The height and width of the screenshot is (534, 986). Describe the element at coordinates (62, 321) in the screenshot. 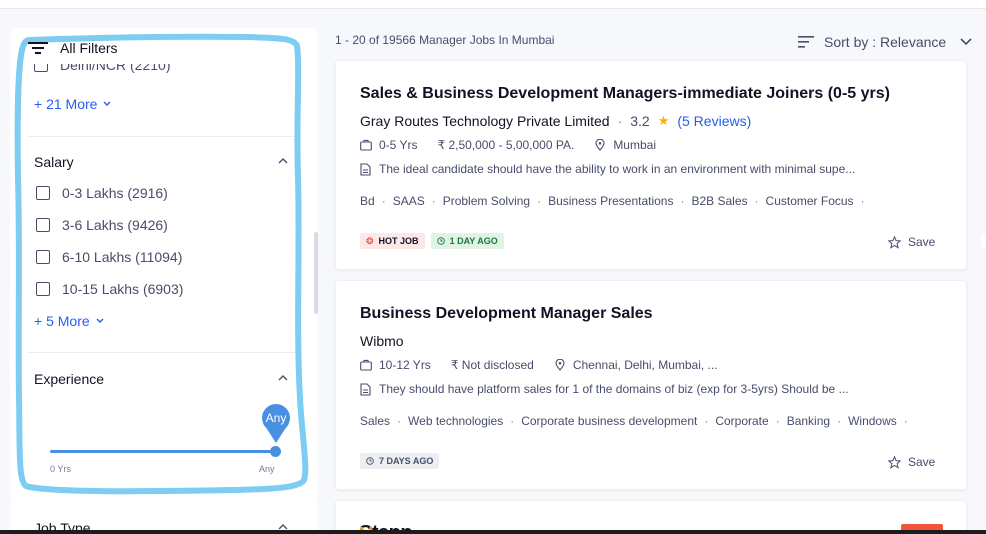

I see `salary-more-label: + 5 More` at that location.